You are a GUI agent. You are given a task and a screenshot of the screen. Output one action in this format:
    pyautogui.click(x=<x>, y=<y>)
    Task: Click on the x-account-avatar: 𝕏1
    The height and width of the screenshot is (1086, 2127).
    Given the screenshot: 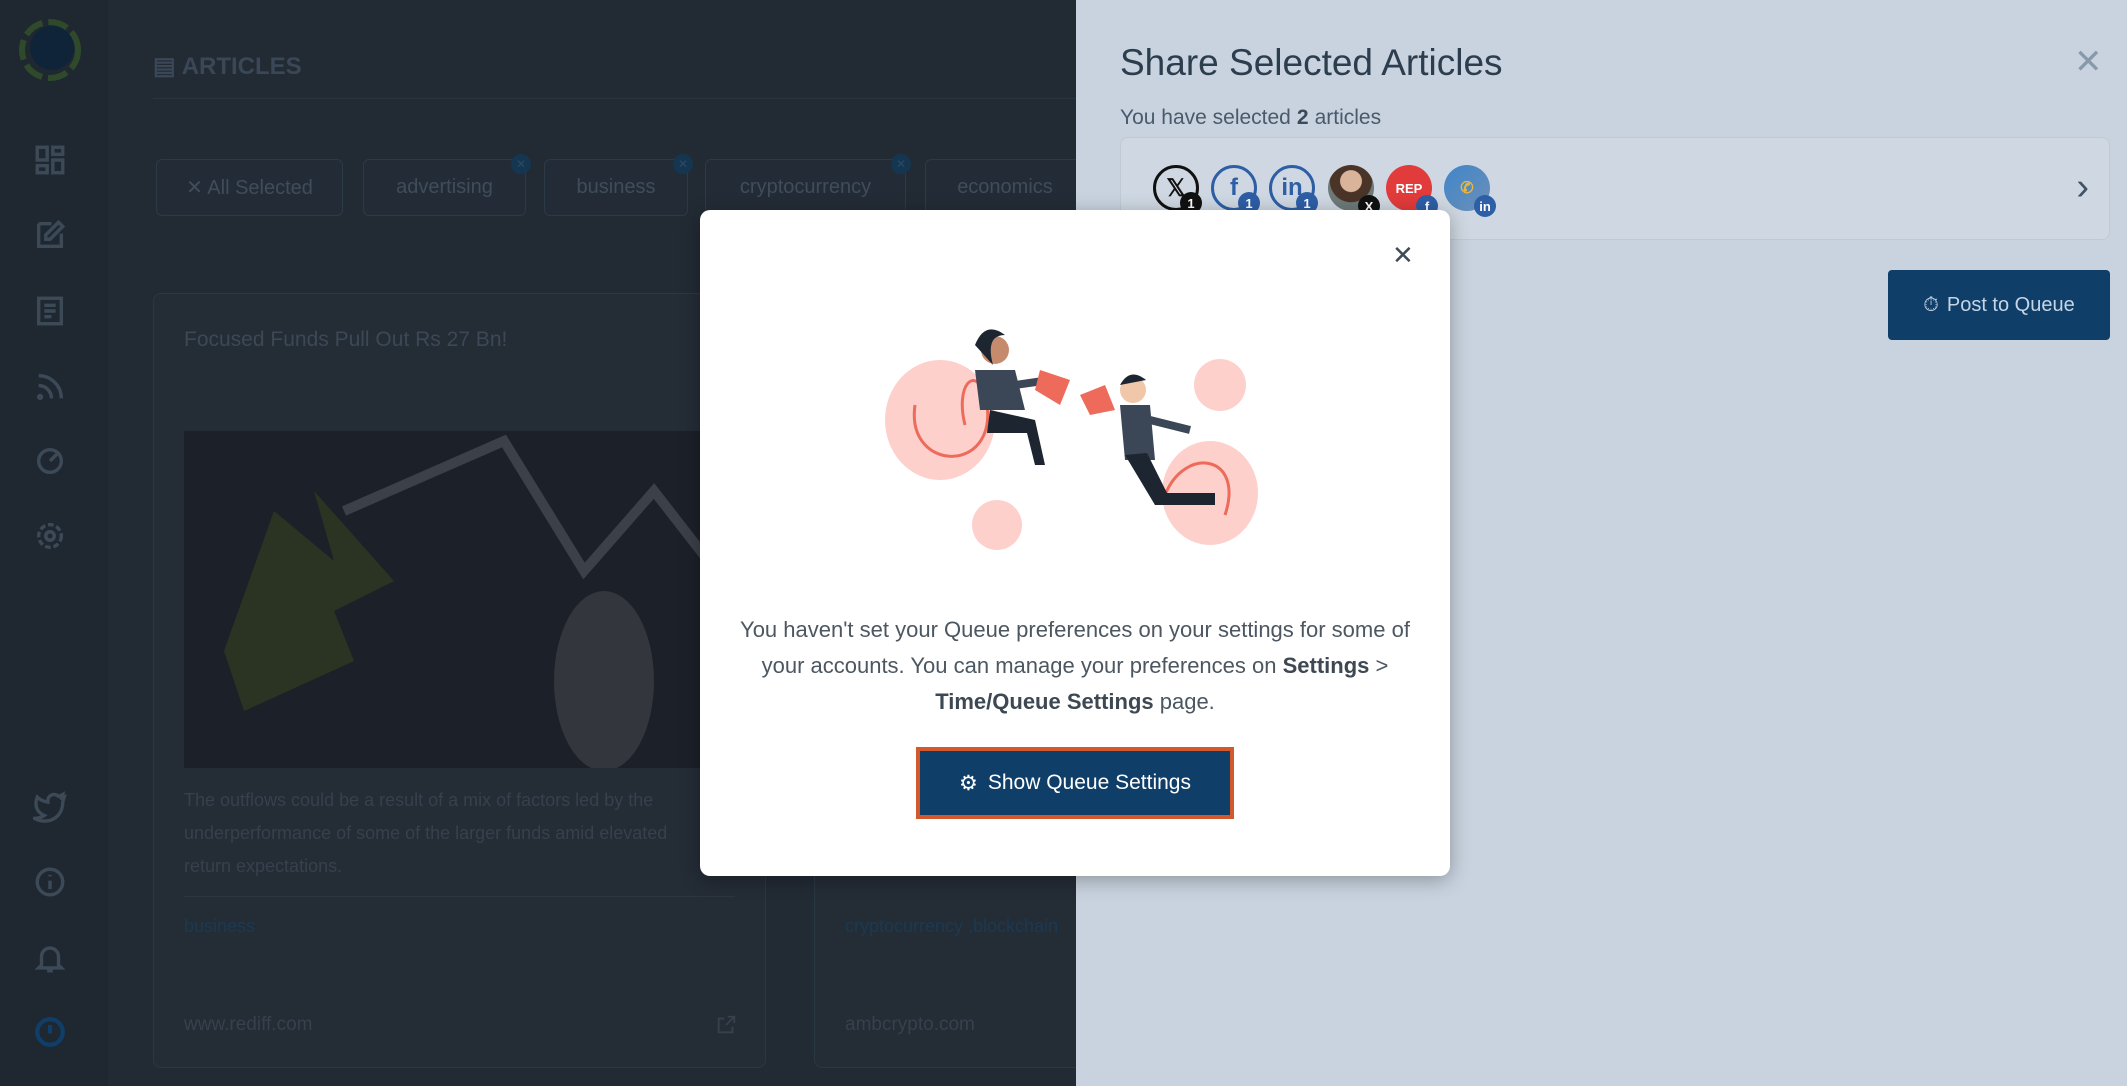 What is the action you would take?
    pyautogui.click(x=1177, y=189)
    